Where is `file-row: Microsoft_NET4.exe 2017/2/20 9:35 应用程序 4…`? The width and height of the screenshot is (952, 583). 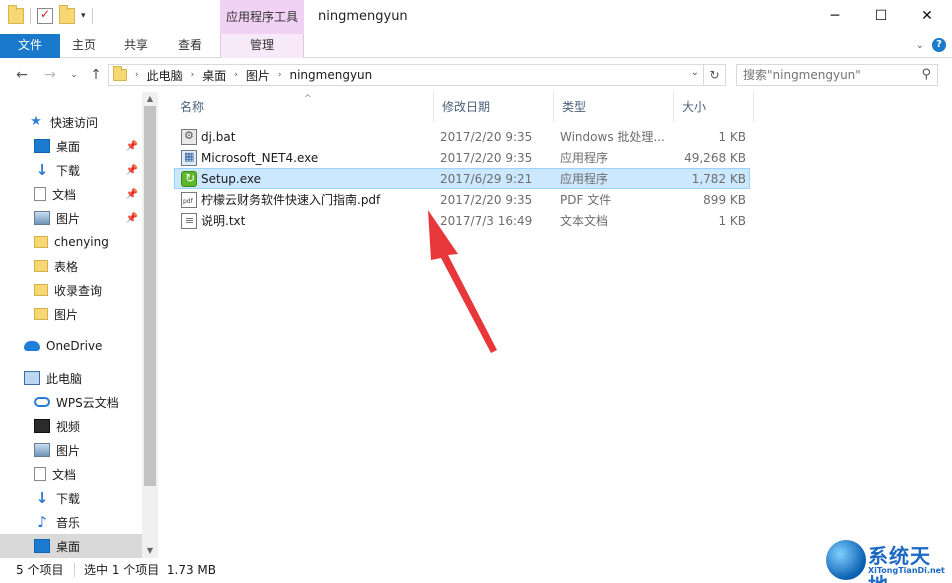
file-row: Microsoft_NET4.exe 2017/2/20 9:35 应用程序 4… is located at coordinates (462, 157).